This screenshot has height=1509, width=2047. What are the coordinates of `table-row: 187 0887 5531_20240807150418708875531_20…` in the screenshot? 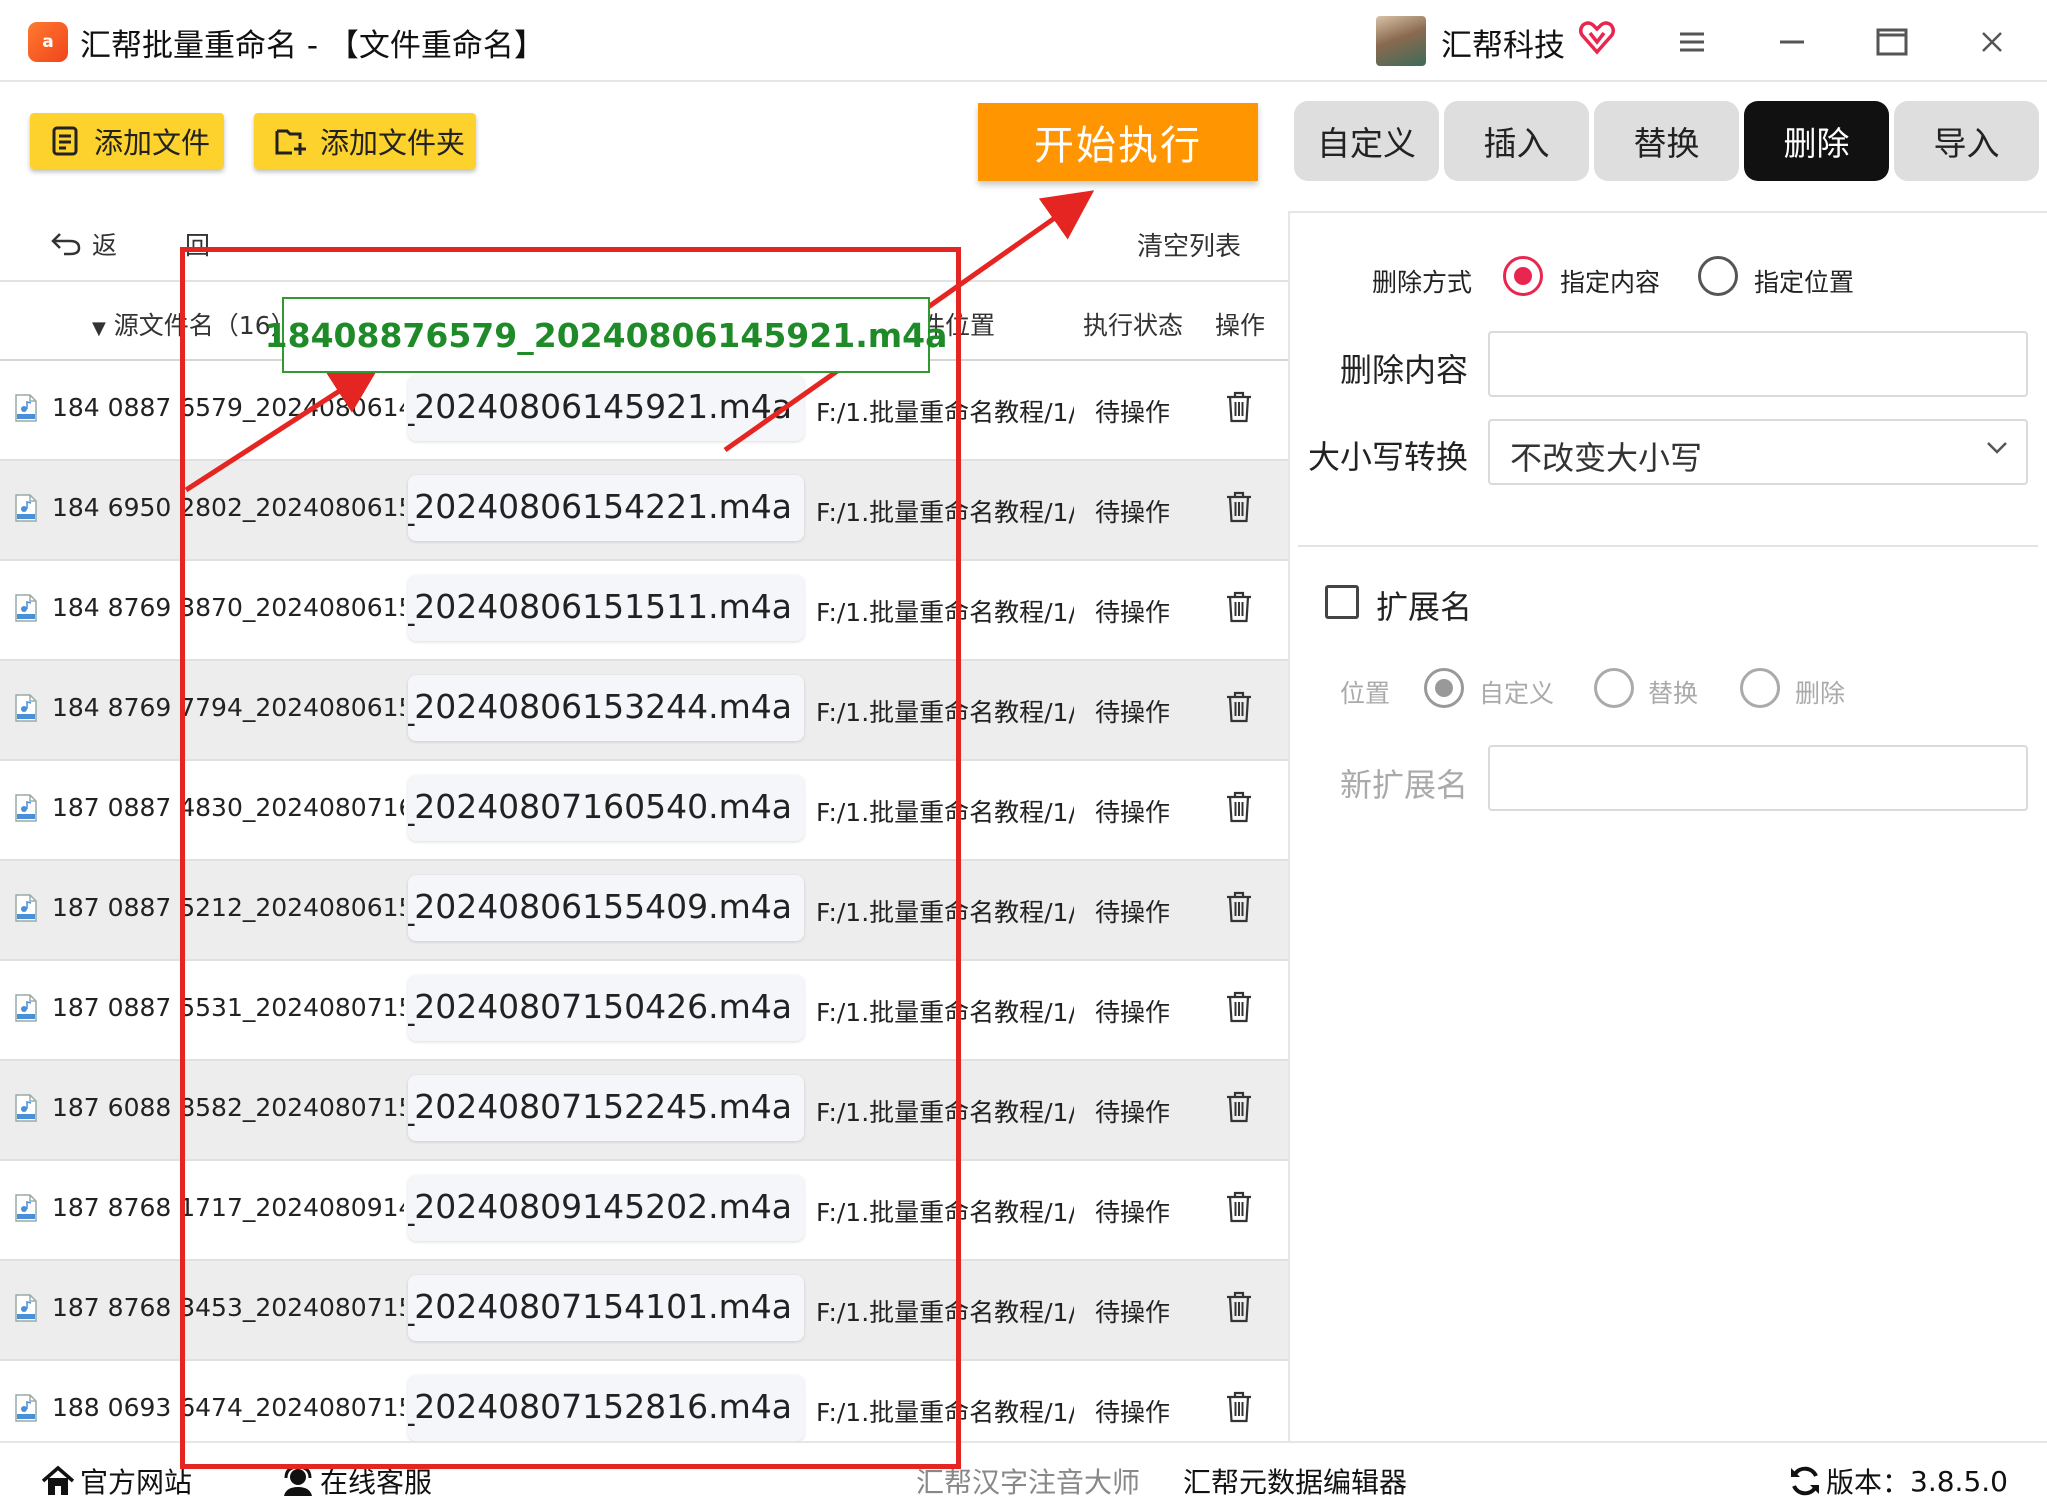 It's located at (644, 1011).